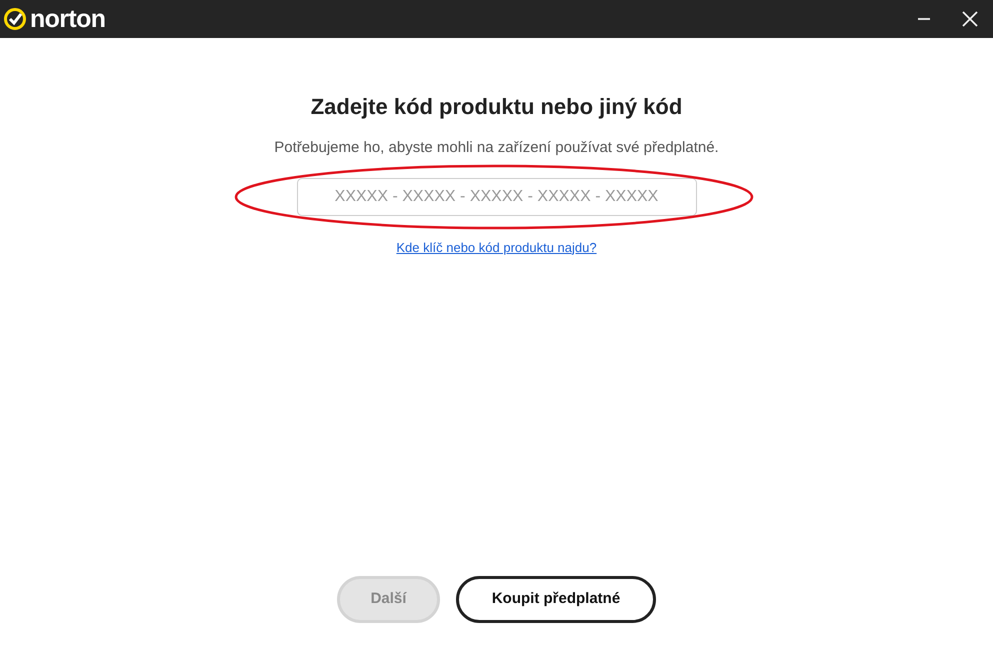  What do you see at coordinates (556, 599) in the screenshot?
I see `buy-subscription-button: Koupit předplatné` at bounding box center [556, 599].